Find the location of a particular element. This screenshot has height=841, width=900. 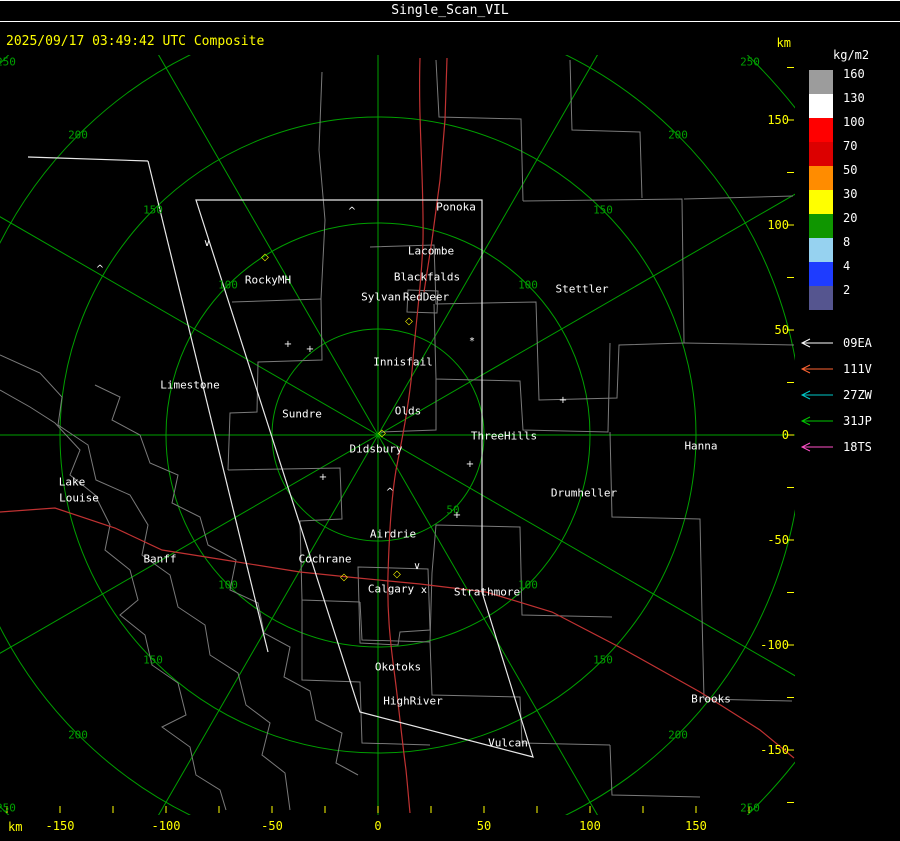

radar-site-legend-row: 31JP is located at coordinates (849, 421).